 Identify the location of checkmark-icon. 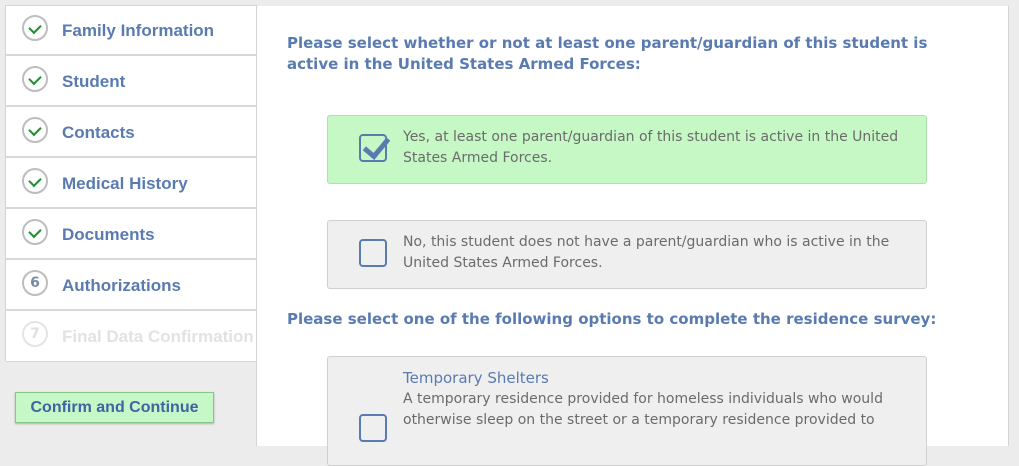
(376, 145).